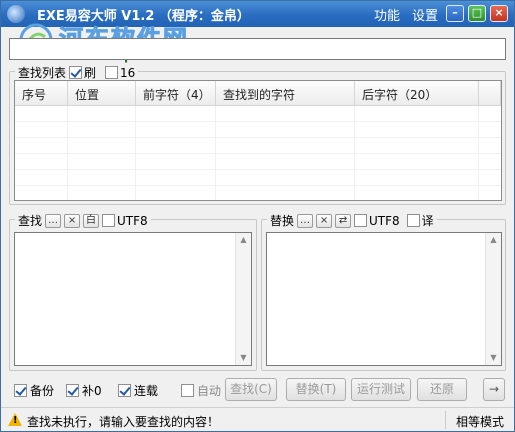 This screenshot has width=515, height=432. What do you see at coordinates (102, 93) in the screenshot?
I see `column-header: 位置` at bounding box center [102, 93].